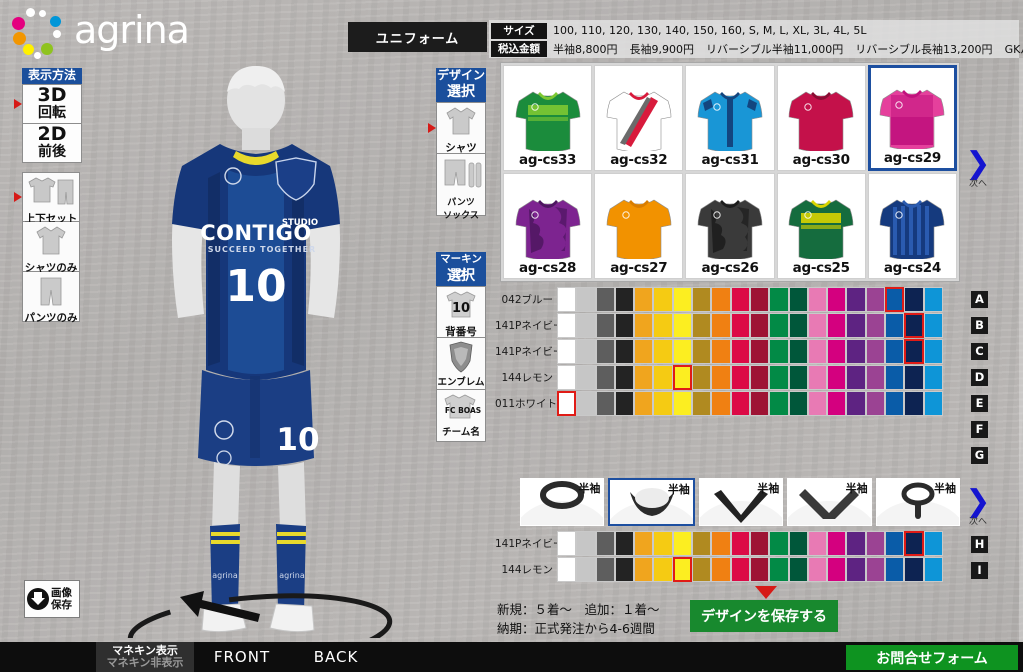 The height and width of the screenshot is (672, 1023). I want to click on set-option-full-kit: 上下セット, so click(47, 198).